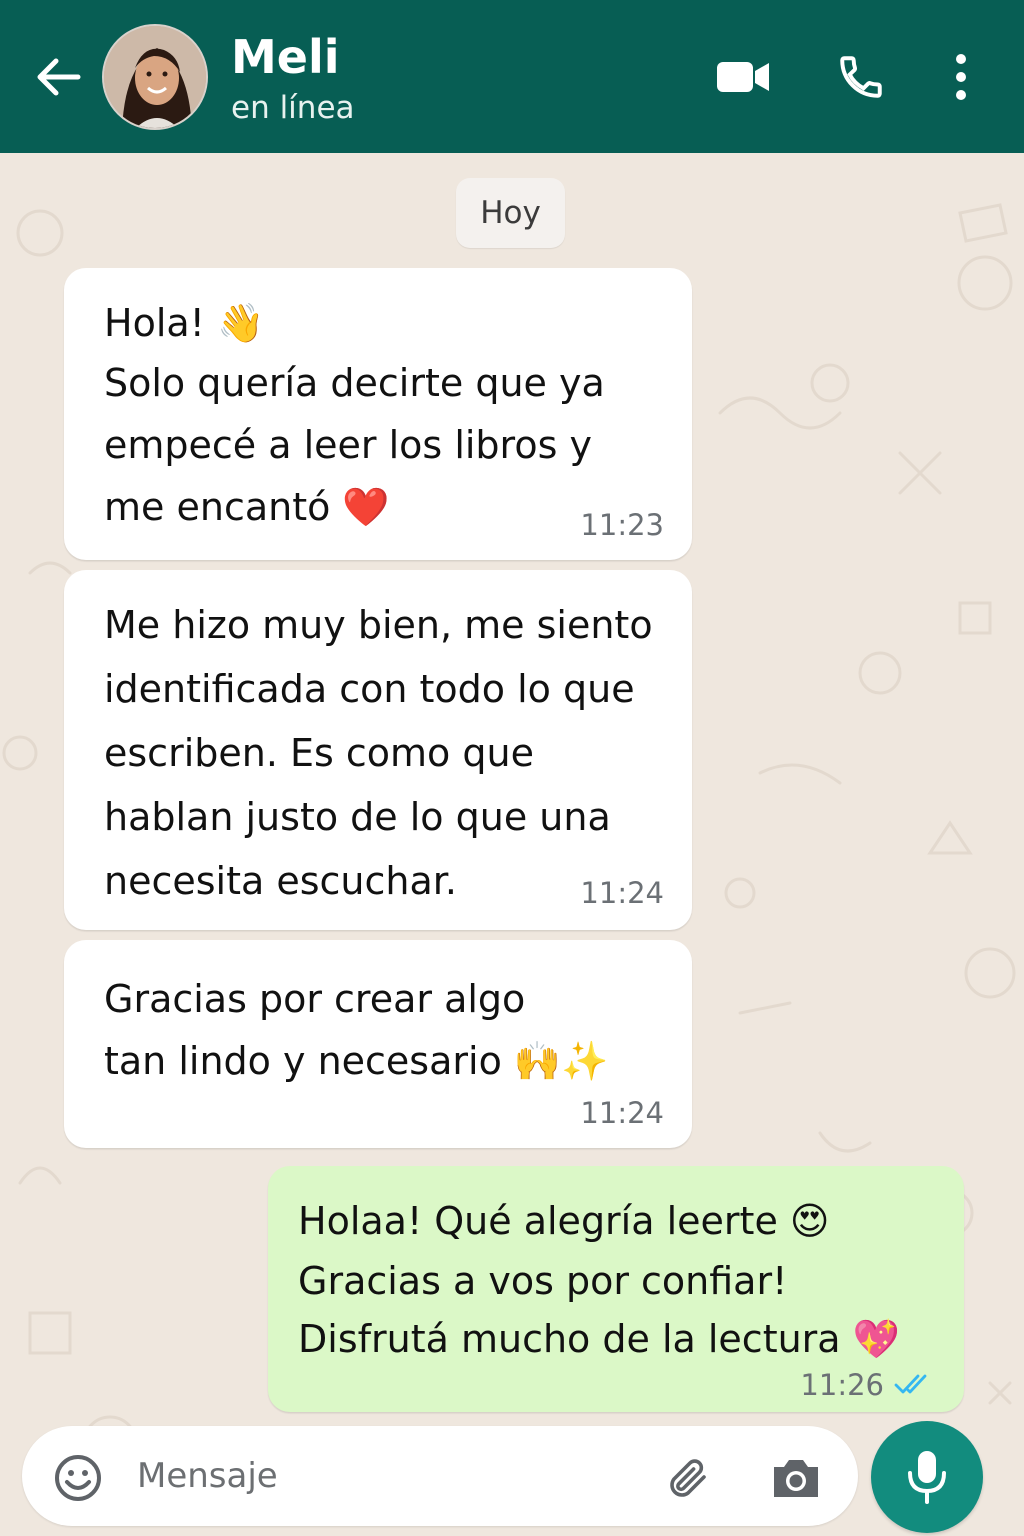  Describe the element at coordinates (599, 1339) in the screenshot. I see `message-line: Disfrutá mucho de la lectura 💖` at that location.